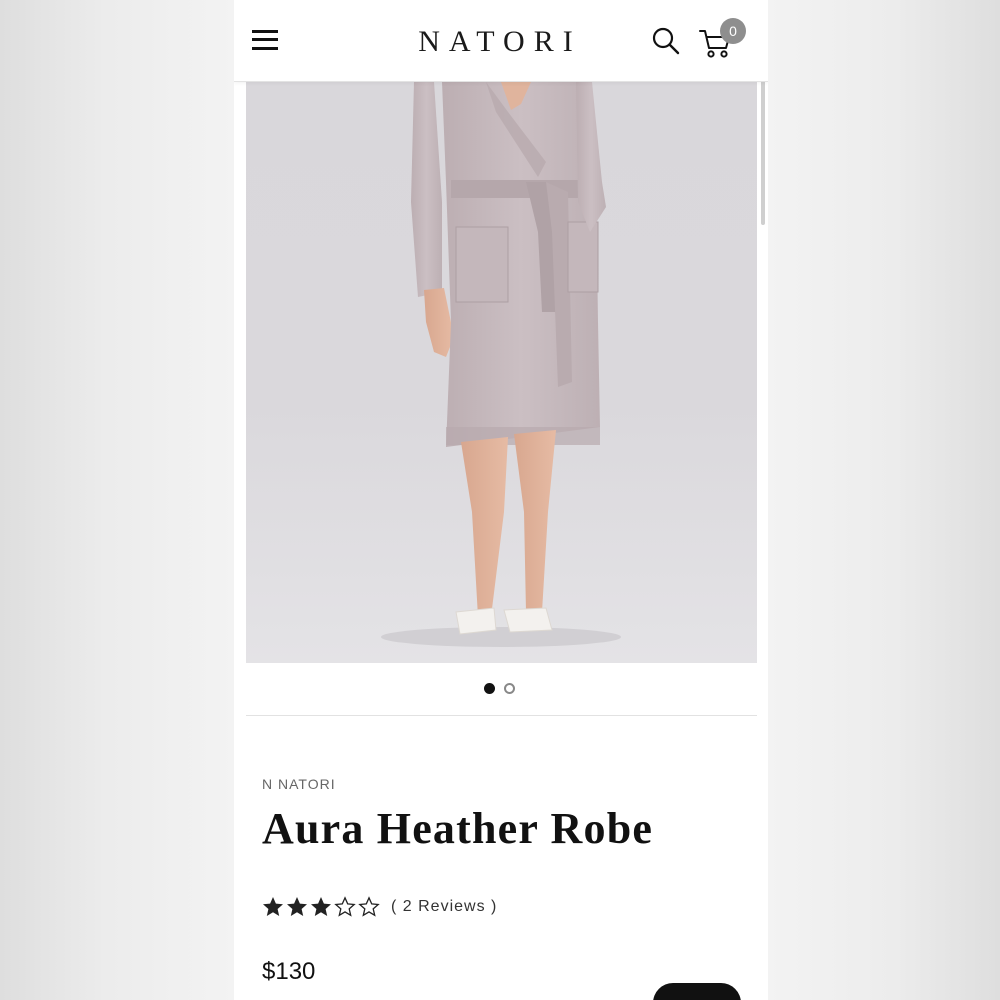 Image resolution: width=1000 pixels, height=1000 pixels. I want to click on site-header: NATORI 0, so click(501, 41).